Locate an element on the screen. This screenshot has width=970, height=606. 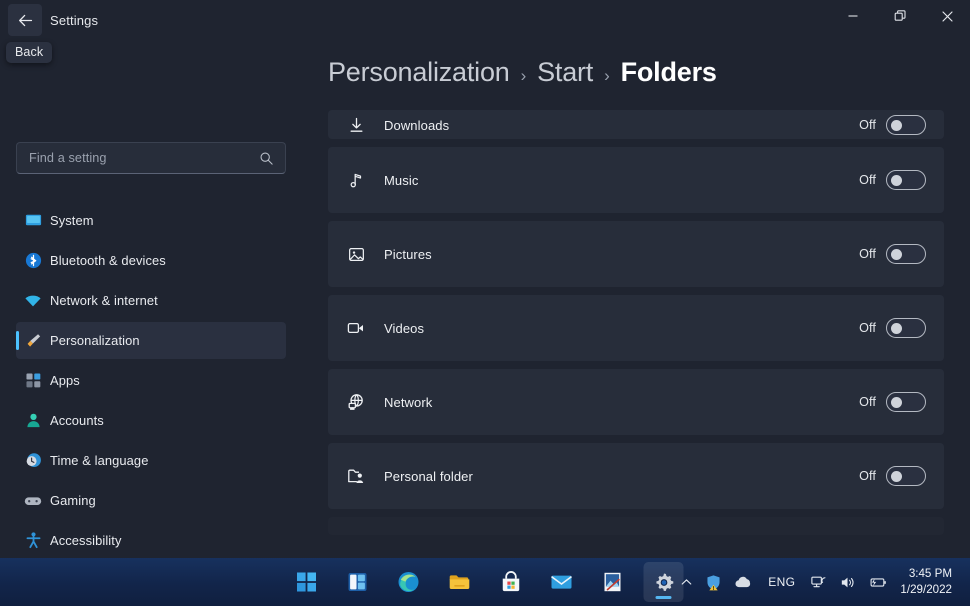
speaker-icon is located at coordinates (848, 582).